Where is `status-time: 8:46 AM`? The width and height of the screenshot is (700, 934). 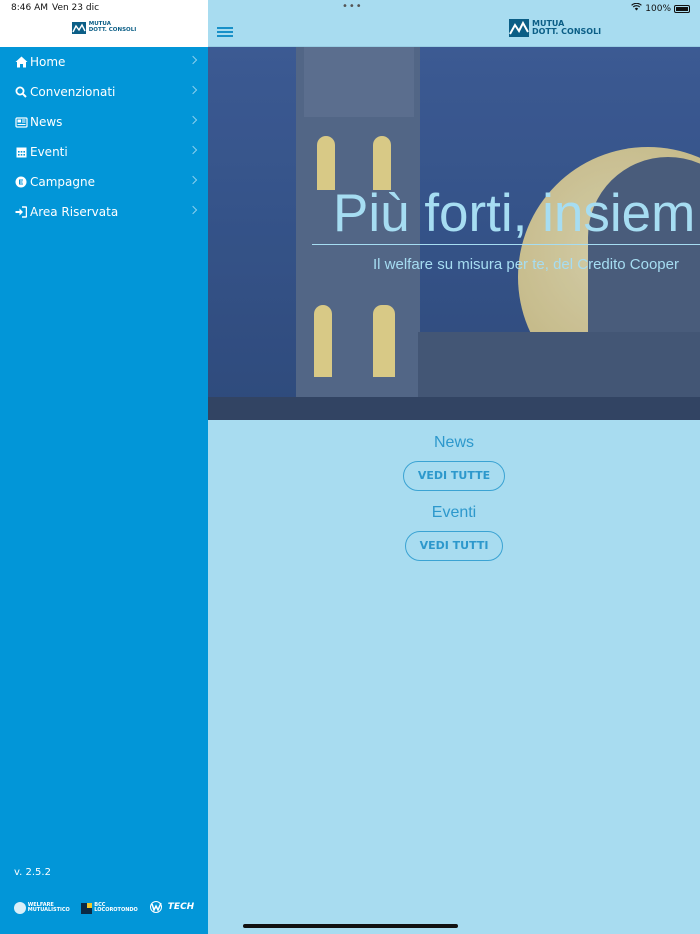
status-time: 8:46 AM is located at coordinates (29, 8).